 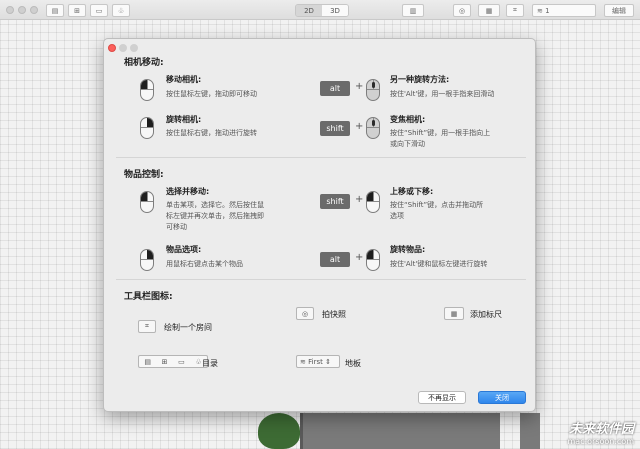 I want to click on dialog-zoom-dot, so click(x=134, y=48).